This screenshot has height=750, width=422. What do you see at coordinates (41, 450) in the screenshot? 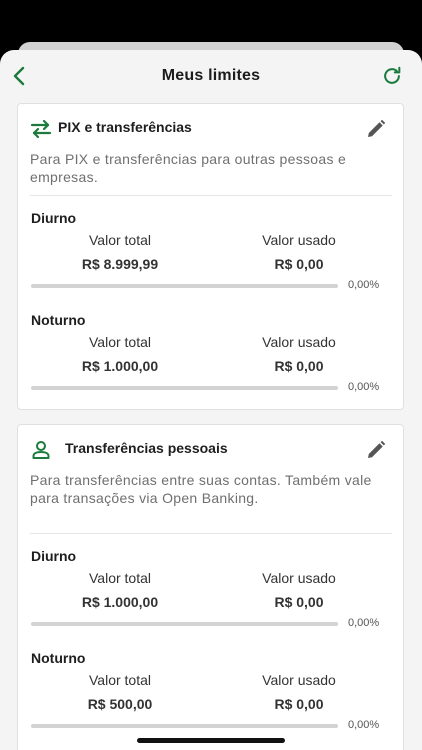
I see `person-icon` at bounding box center [41, 450].